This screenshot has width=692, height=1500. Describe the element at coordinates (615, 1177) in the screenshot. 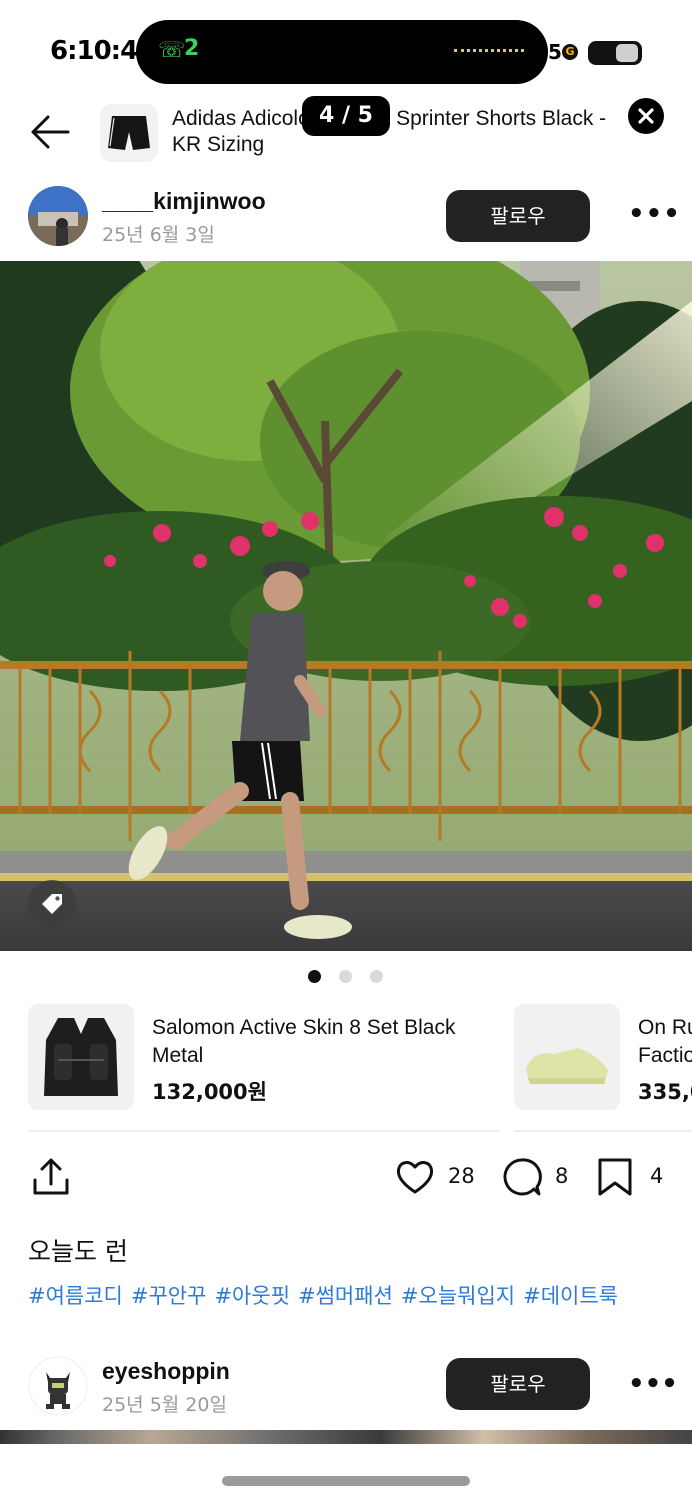

I see `bookmark-icon` at that location.